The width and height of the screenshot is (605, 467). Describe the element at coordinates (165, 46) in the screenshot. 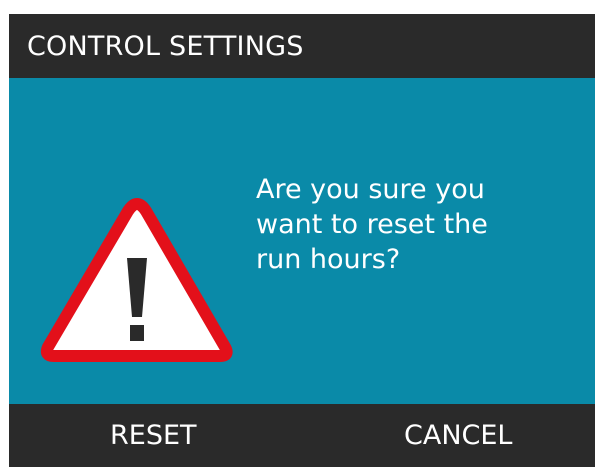

I see `screen-title: CONTROL SETTINGS` at that location.